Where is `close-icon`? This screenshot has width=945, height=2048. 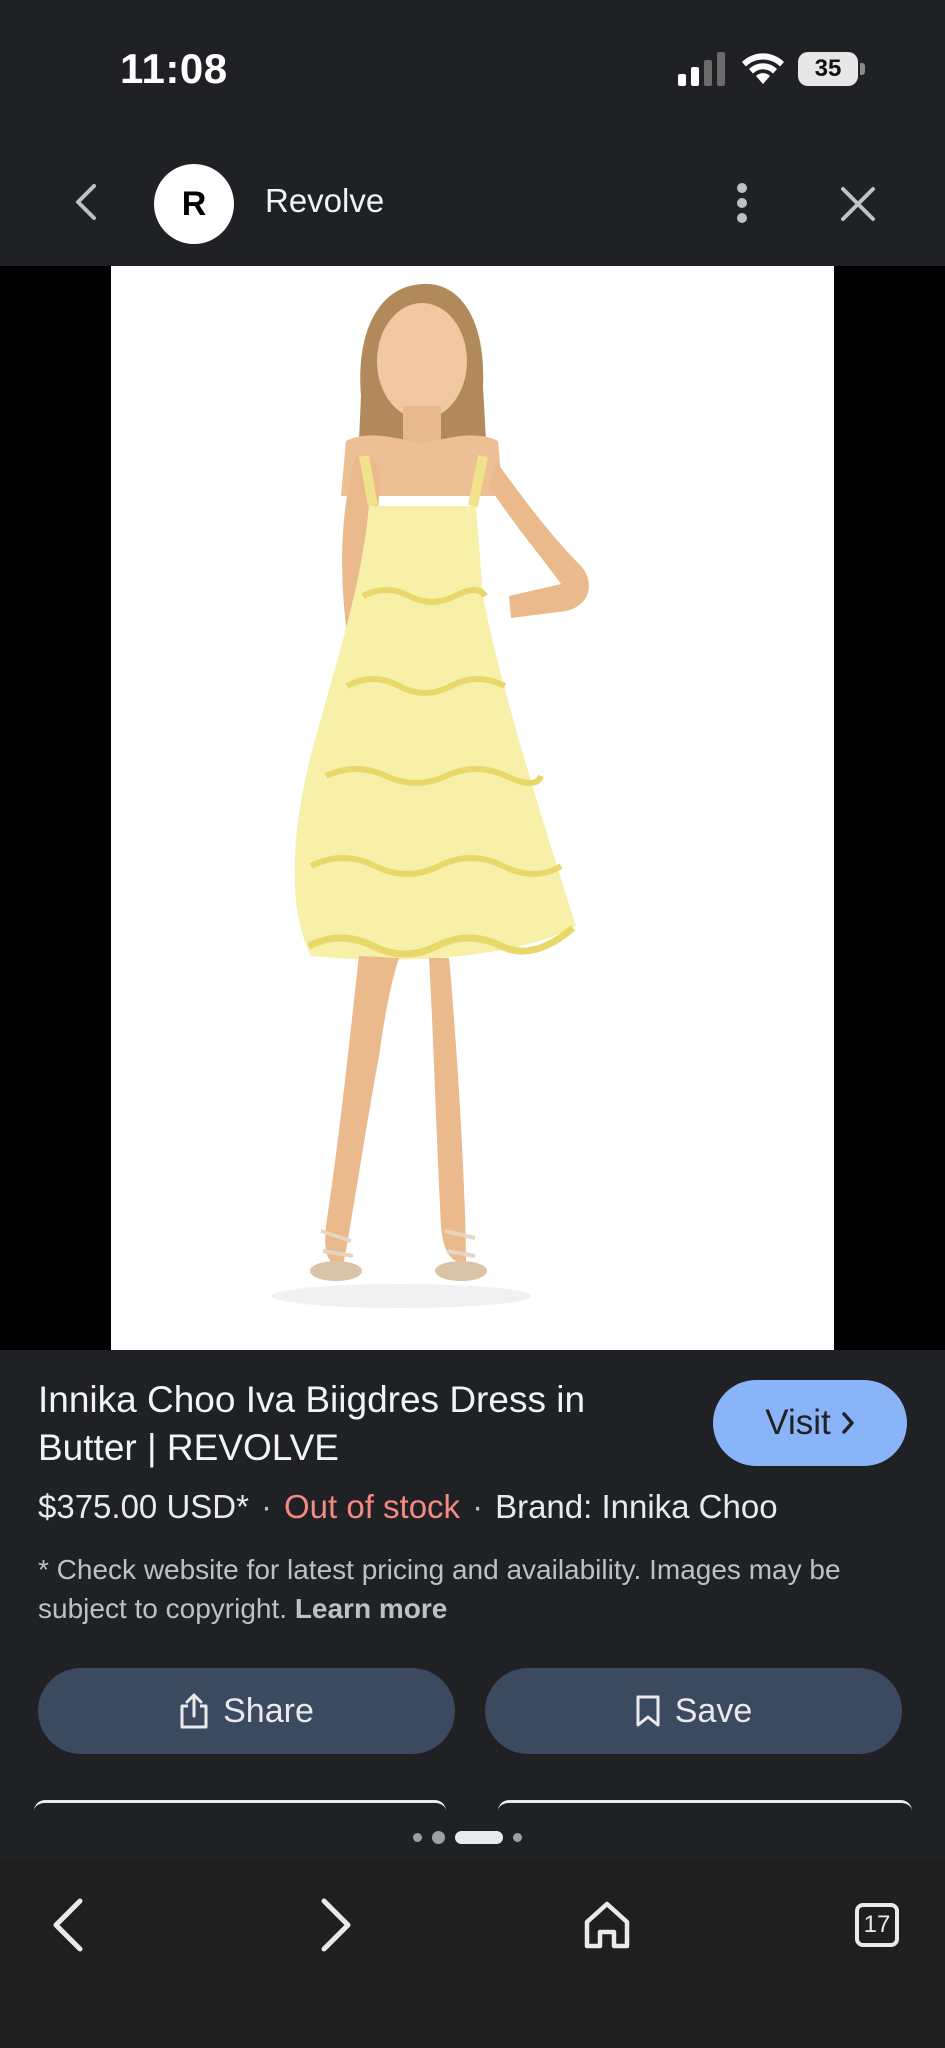 close-icon is located at coordinates (858, 204).